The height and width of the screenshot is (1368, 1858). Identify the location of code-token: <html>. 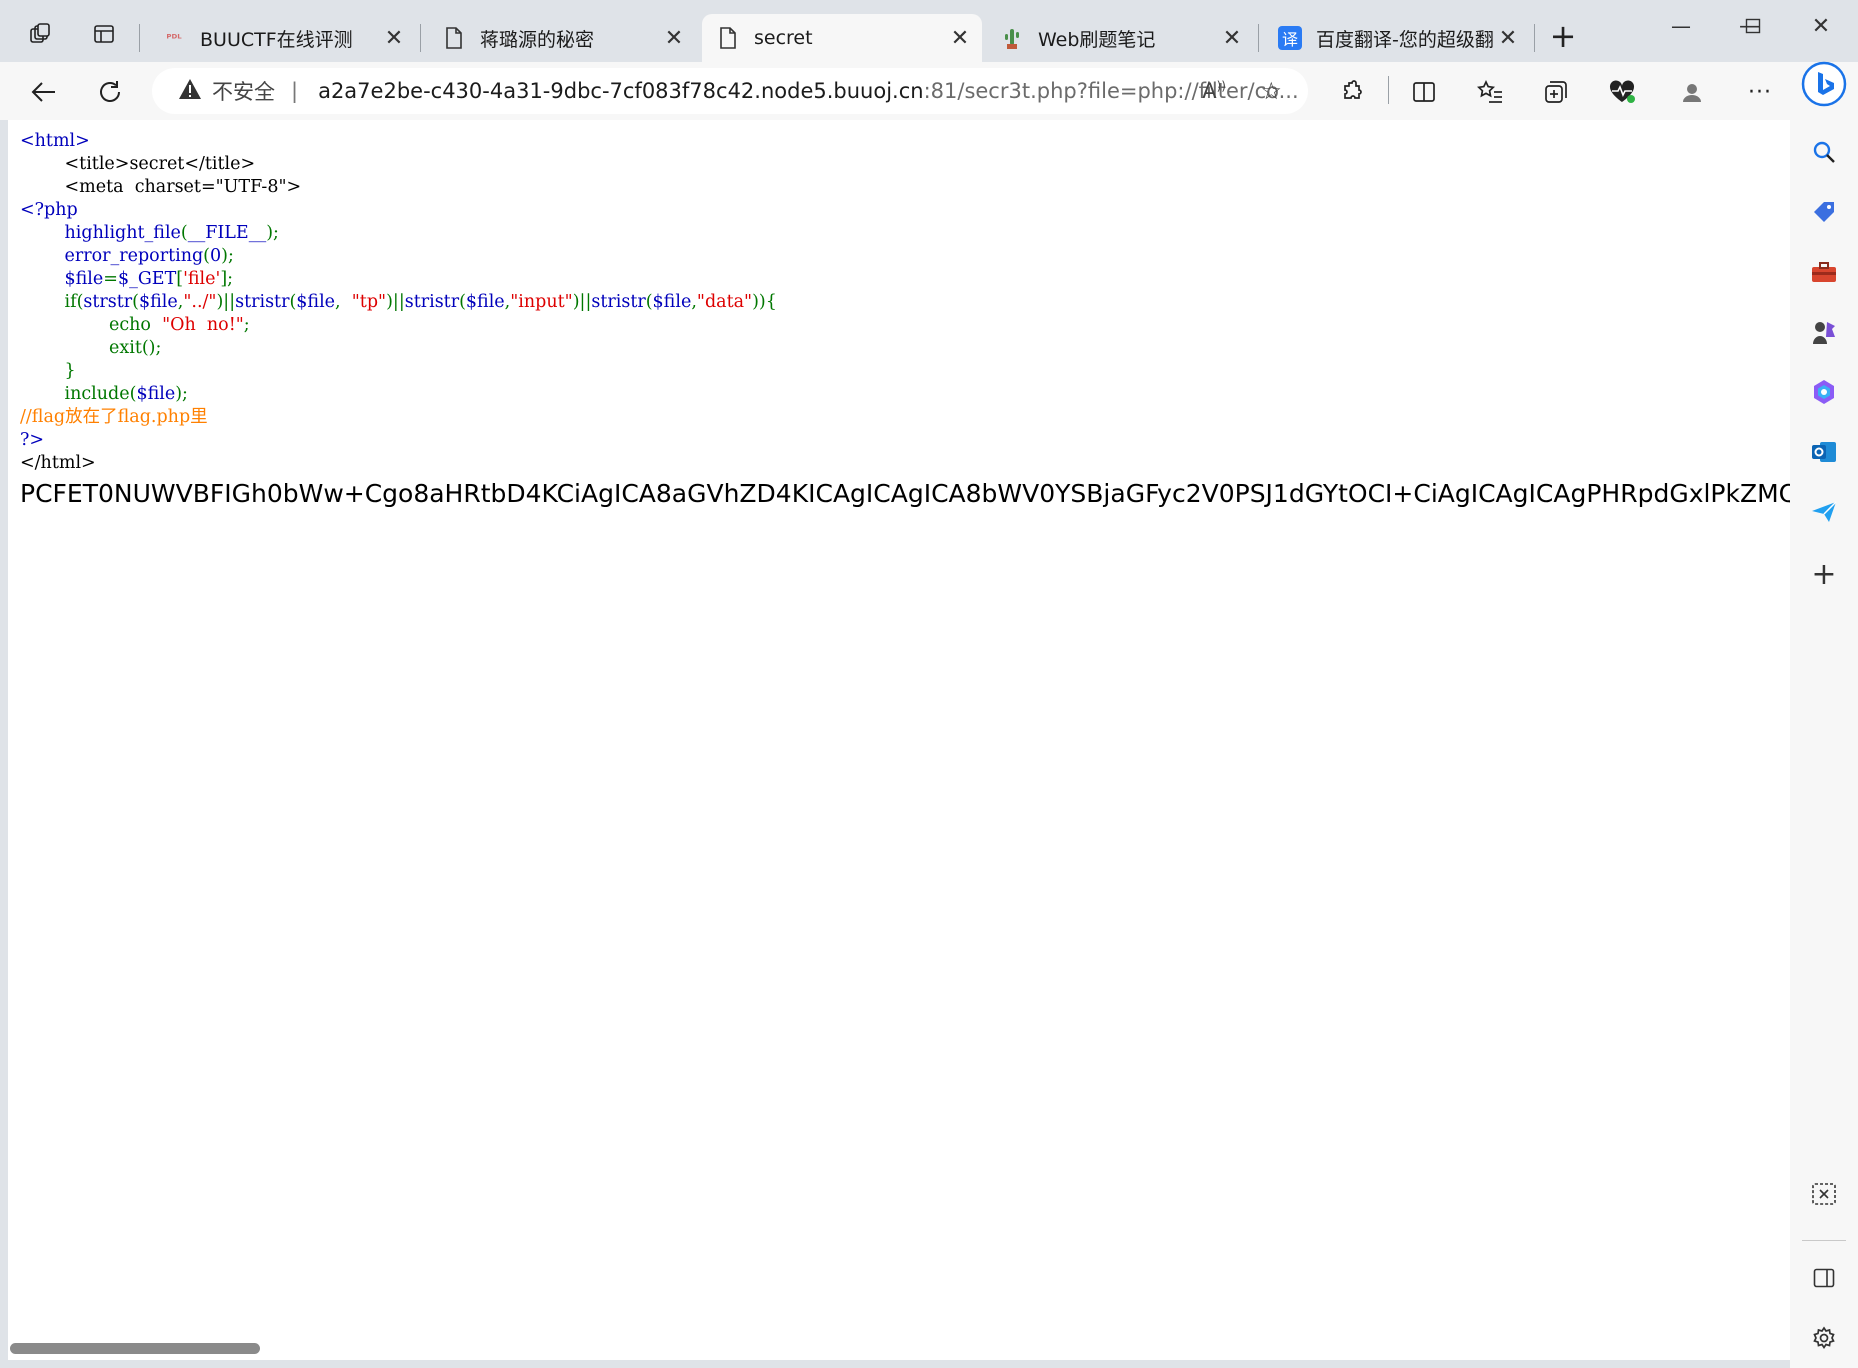
(55, 141).